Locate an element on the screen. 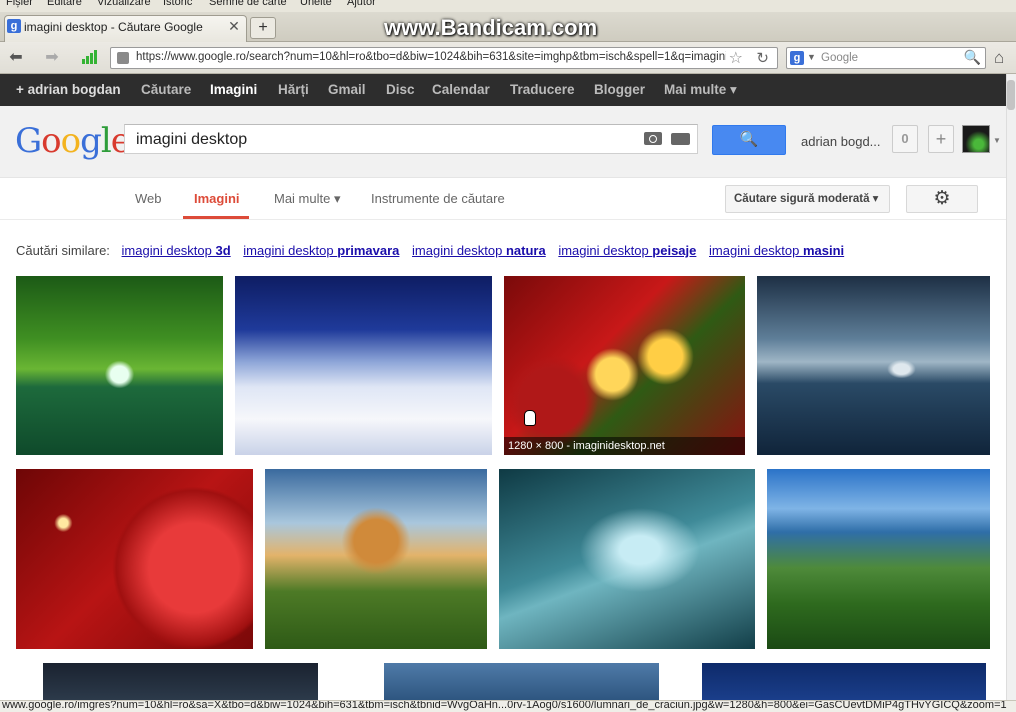  related-link: imagini desktop masini is located at coordinates (776, 250).